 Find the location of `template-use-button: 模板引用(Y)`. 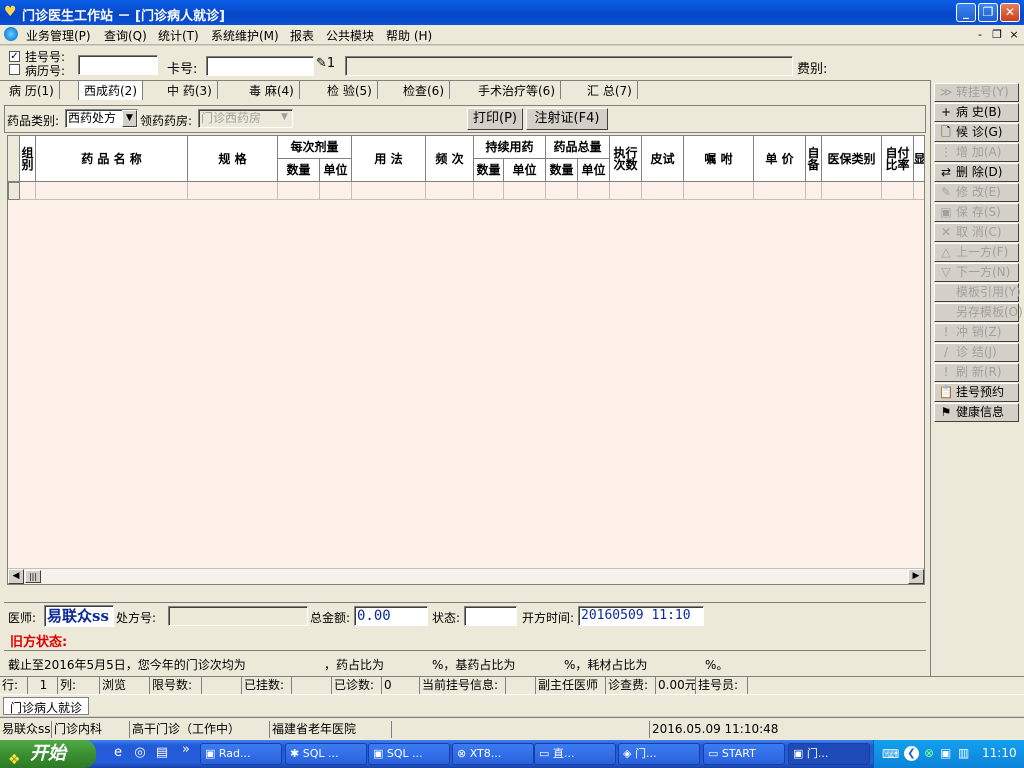

template-use-button: 模板引用(Y) is located at coordinates (977, 292).